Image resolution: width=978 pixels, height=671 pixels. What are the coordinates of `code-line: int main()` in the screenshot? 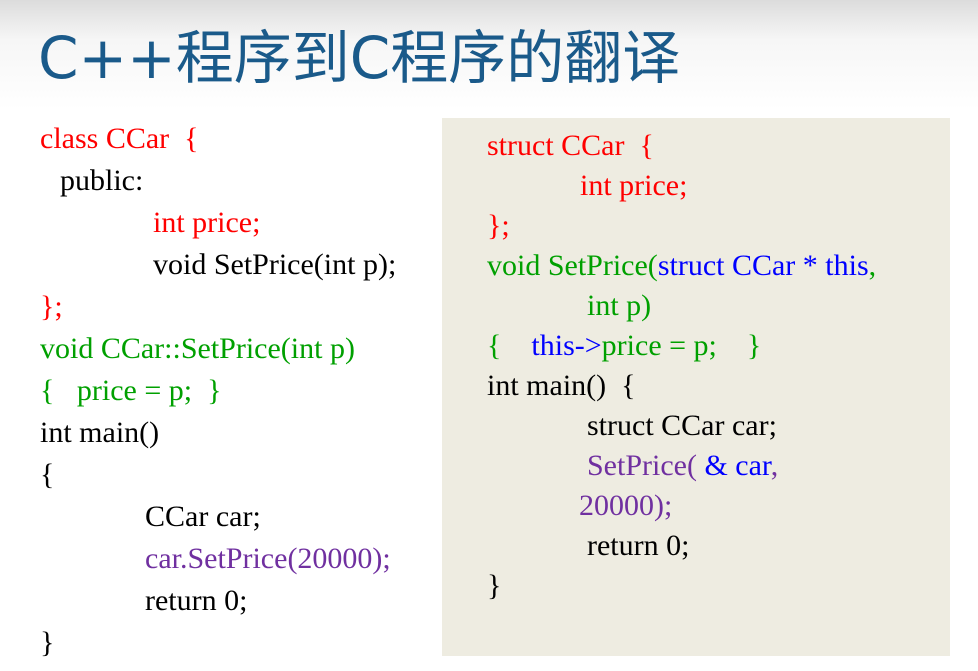 It's located at (100, 432).